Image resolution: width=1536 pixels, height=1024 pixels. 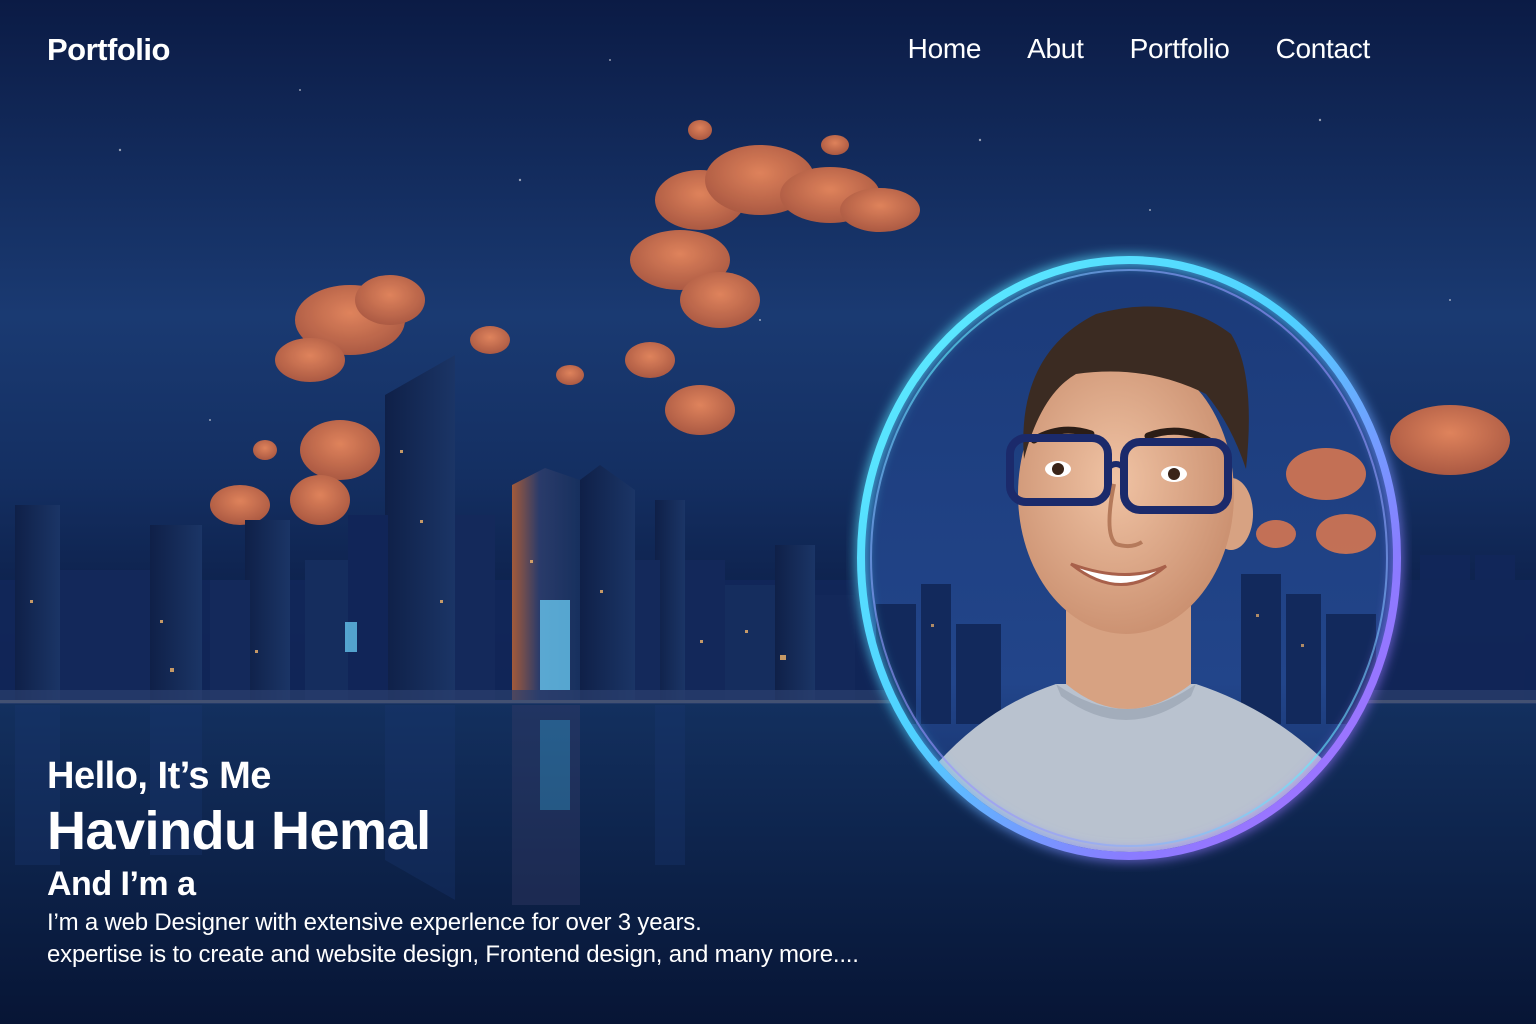 What do you see at coordinates (108, 50) in the screenshot?
I see `brand-logo: Portfolio` at bounding box center [108, 50].